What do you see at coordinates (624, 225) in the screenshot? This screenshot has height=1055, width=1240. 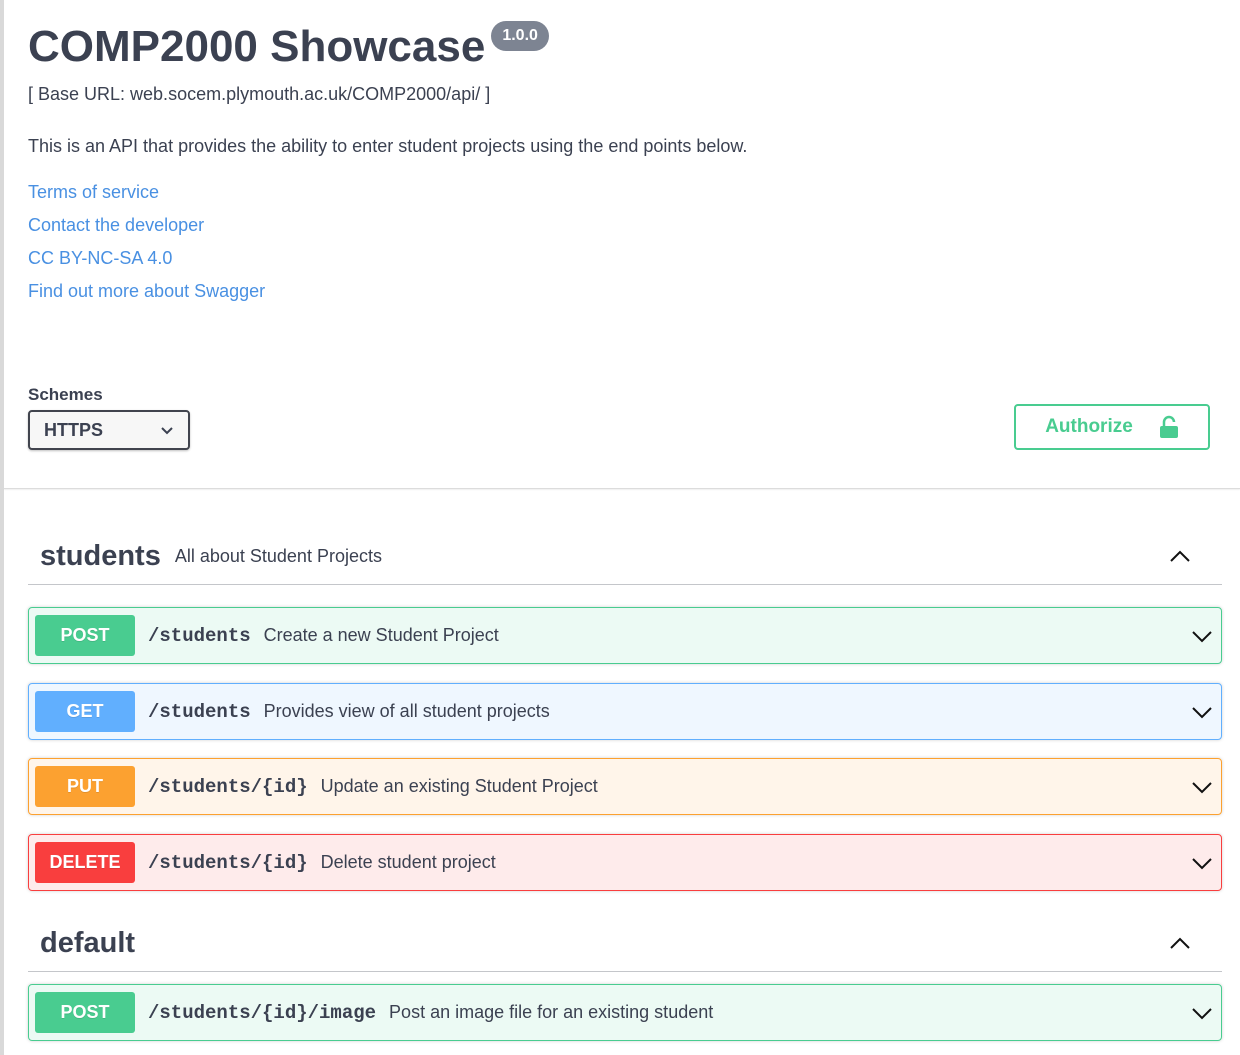 I see `contact-developer-link: Contact the developer` at bounding box center [624, 225].